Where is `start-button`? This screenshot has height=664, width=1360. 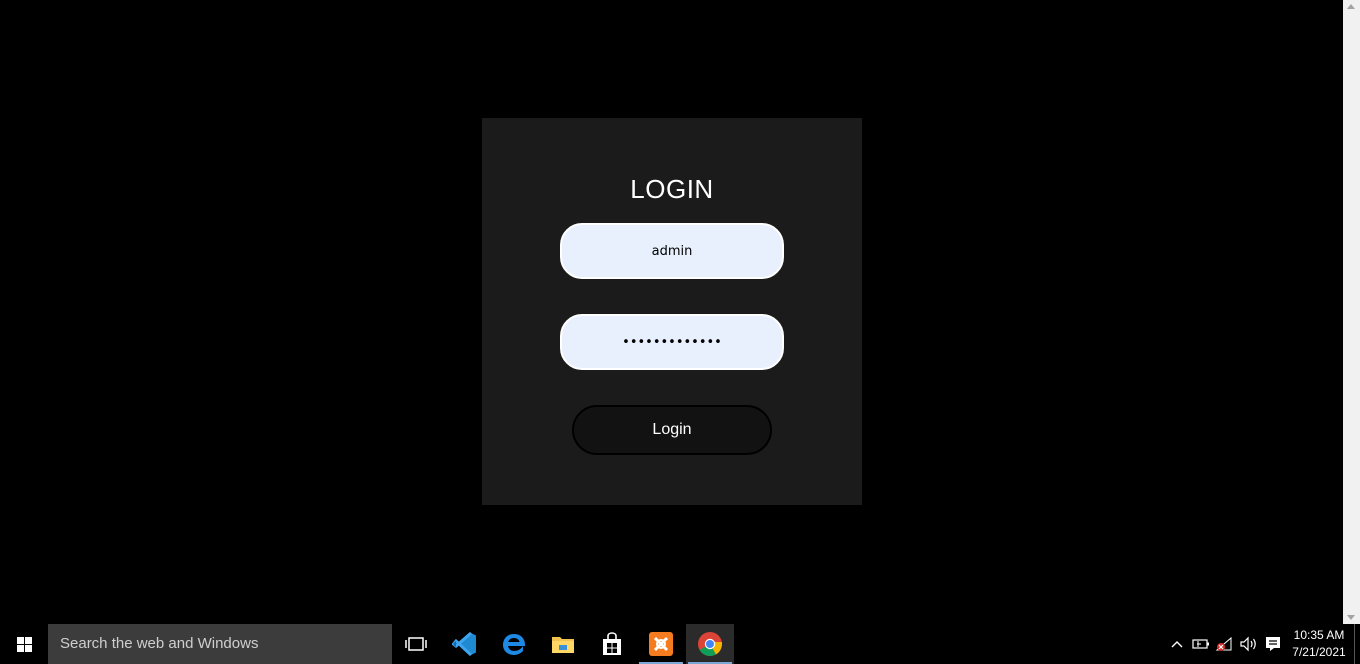
start-button is located at coordinates (24, 644).